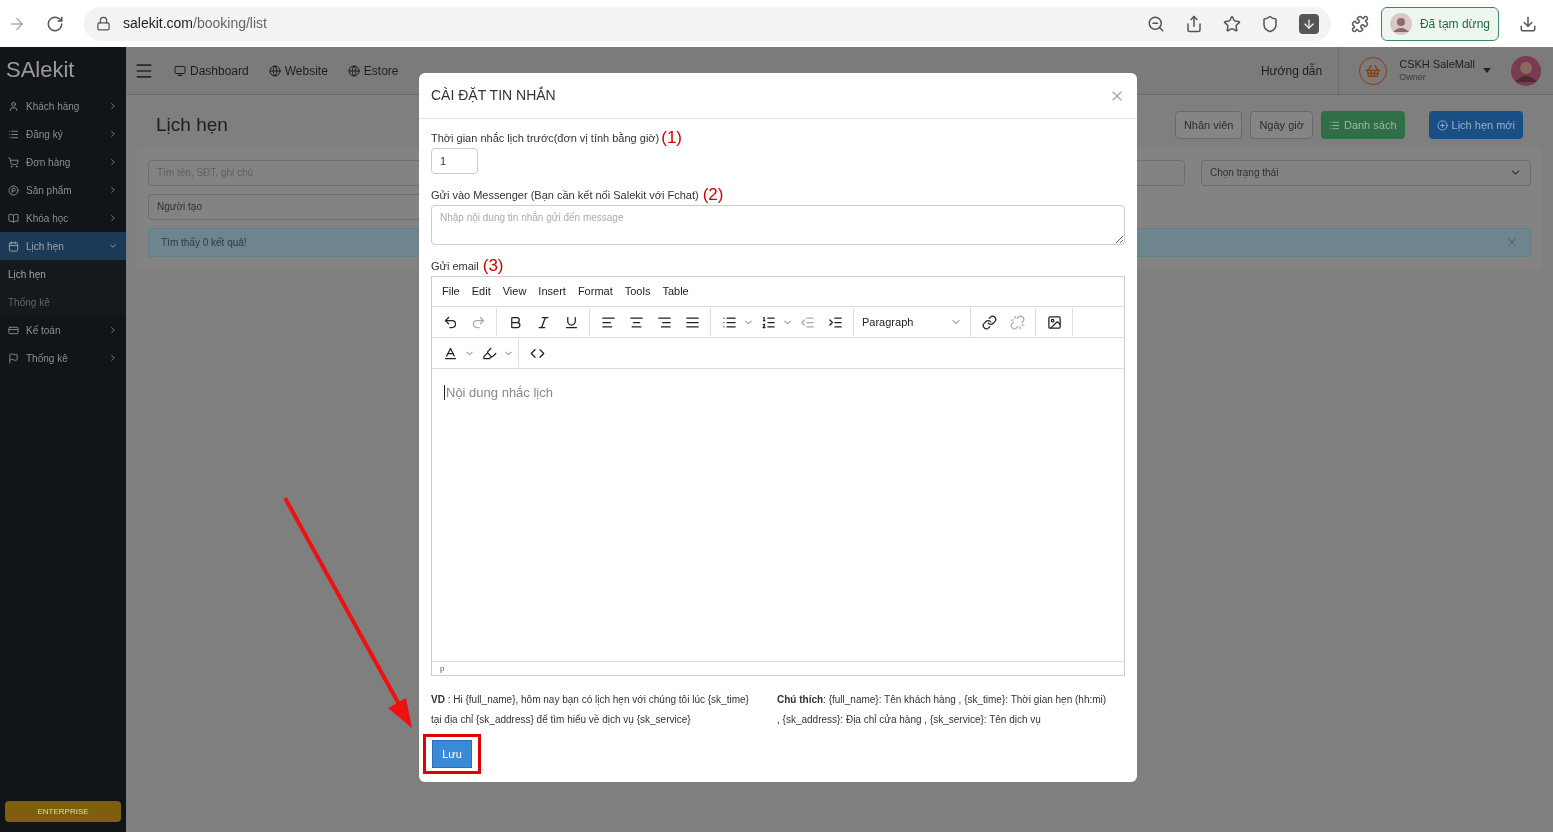 The height and width of the screenshot is (832, 1553). I want to click on field-label: Gửi email, so click(455, 266).